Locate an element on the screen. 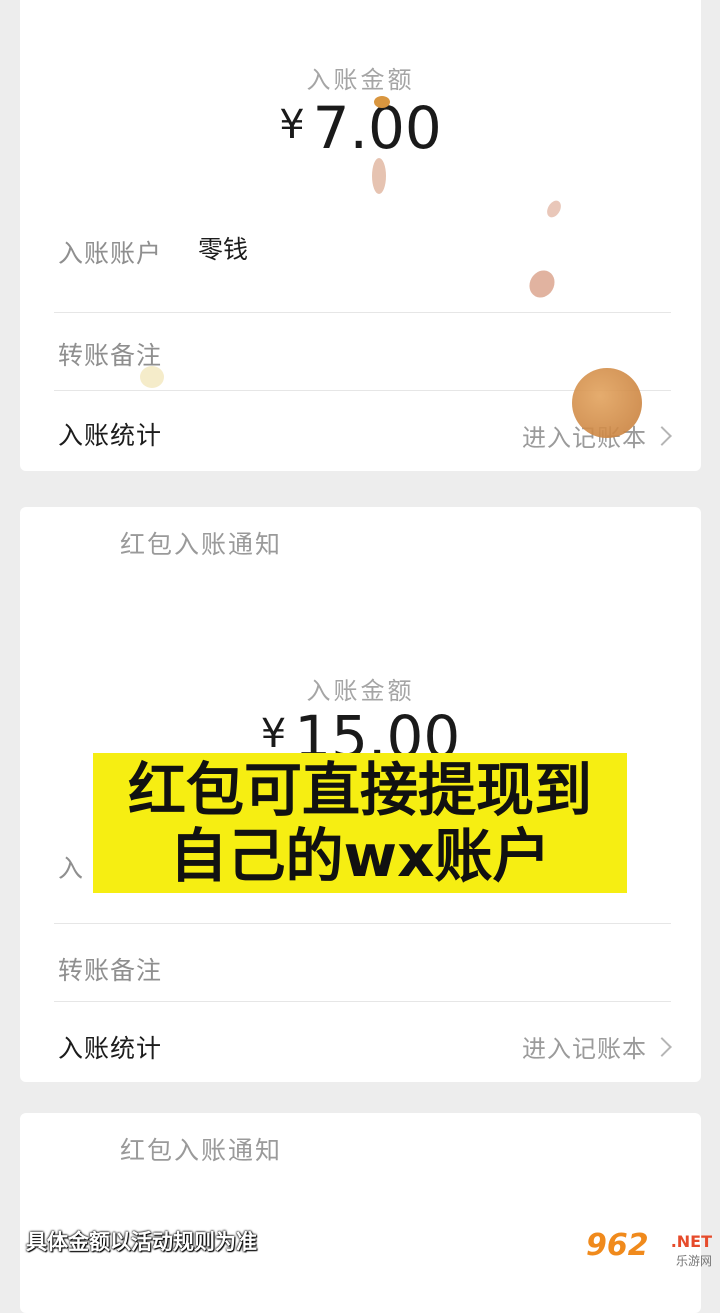 This screenshot has height=1313, width=720. watermark-logo: 962 is located at coordinates (617, 1245).